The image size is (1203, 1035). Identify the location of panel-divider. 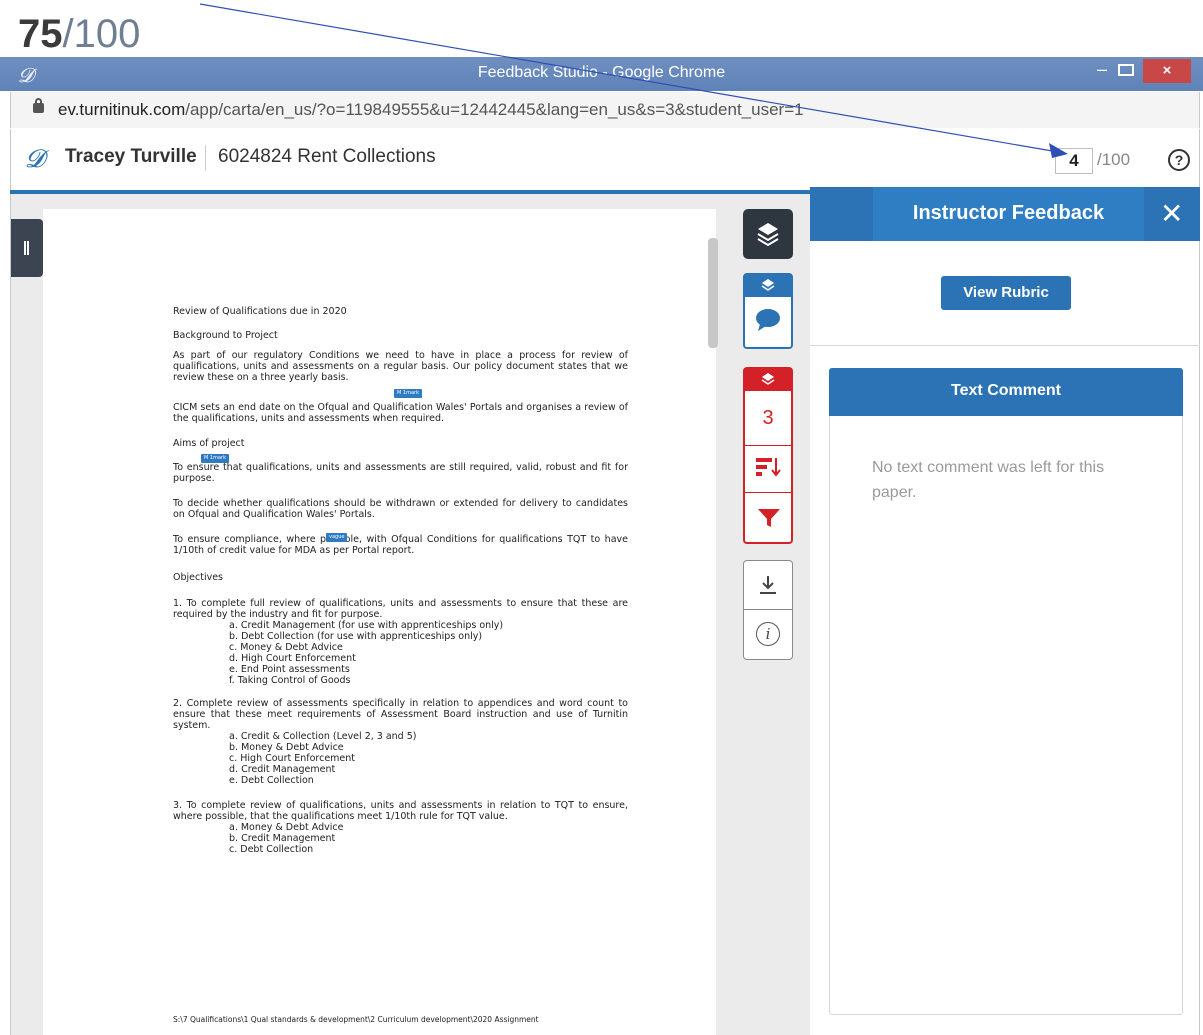
(1005, 345).